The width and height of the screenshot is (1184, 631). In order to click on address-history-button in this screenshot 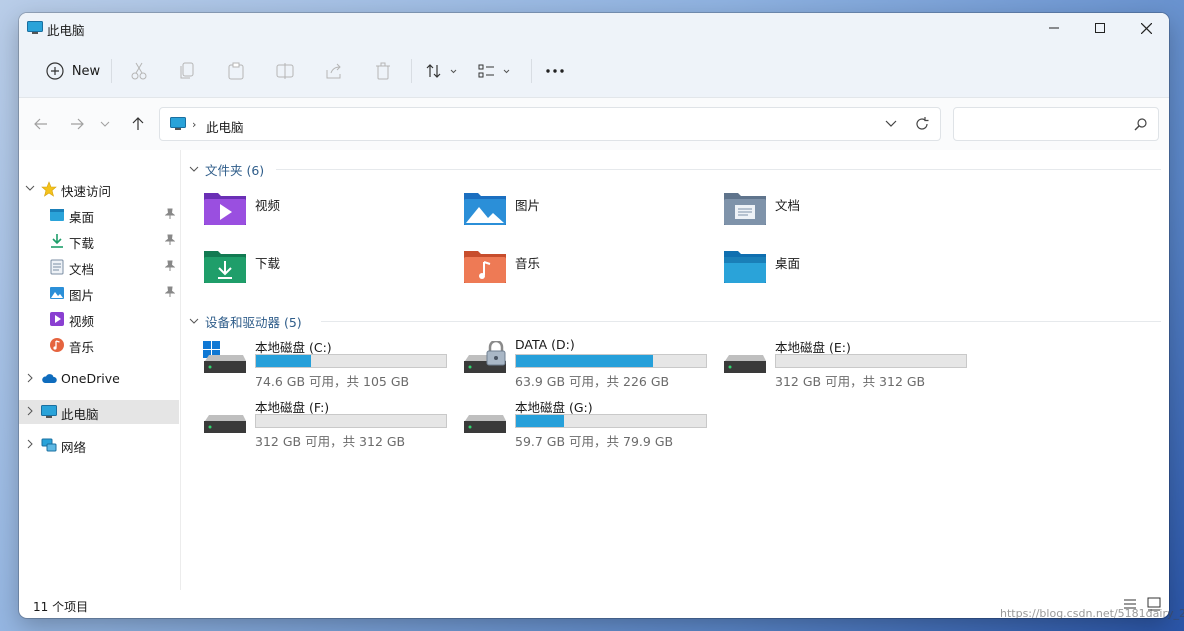, I will do `click(891, 124)`.